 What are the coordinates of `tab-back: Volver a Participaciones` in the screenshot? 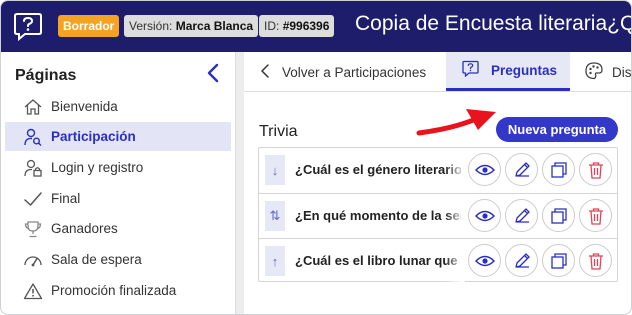 It's located at (343, 72).